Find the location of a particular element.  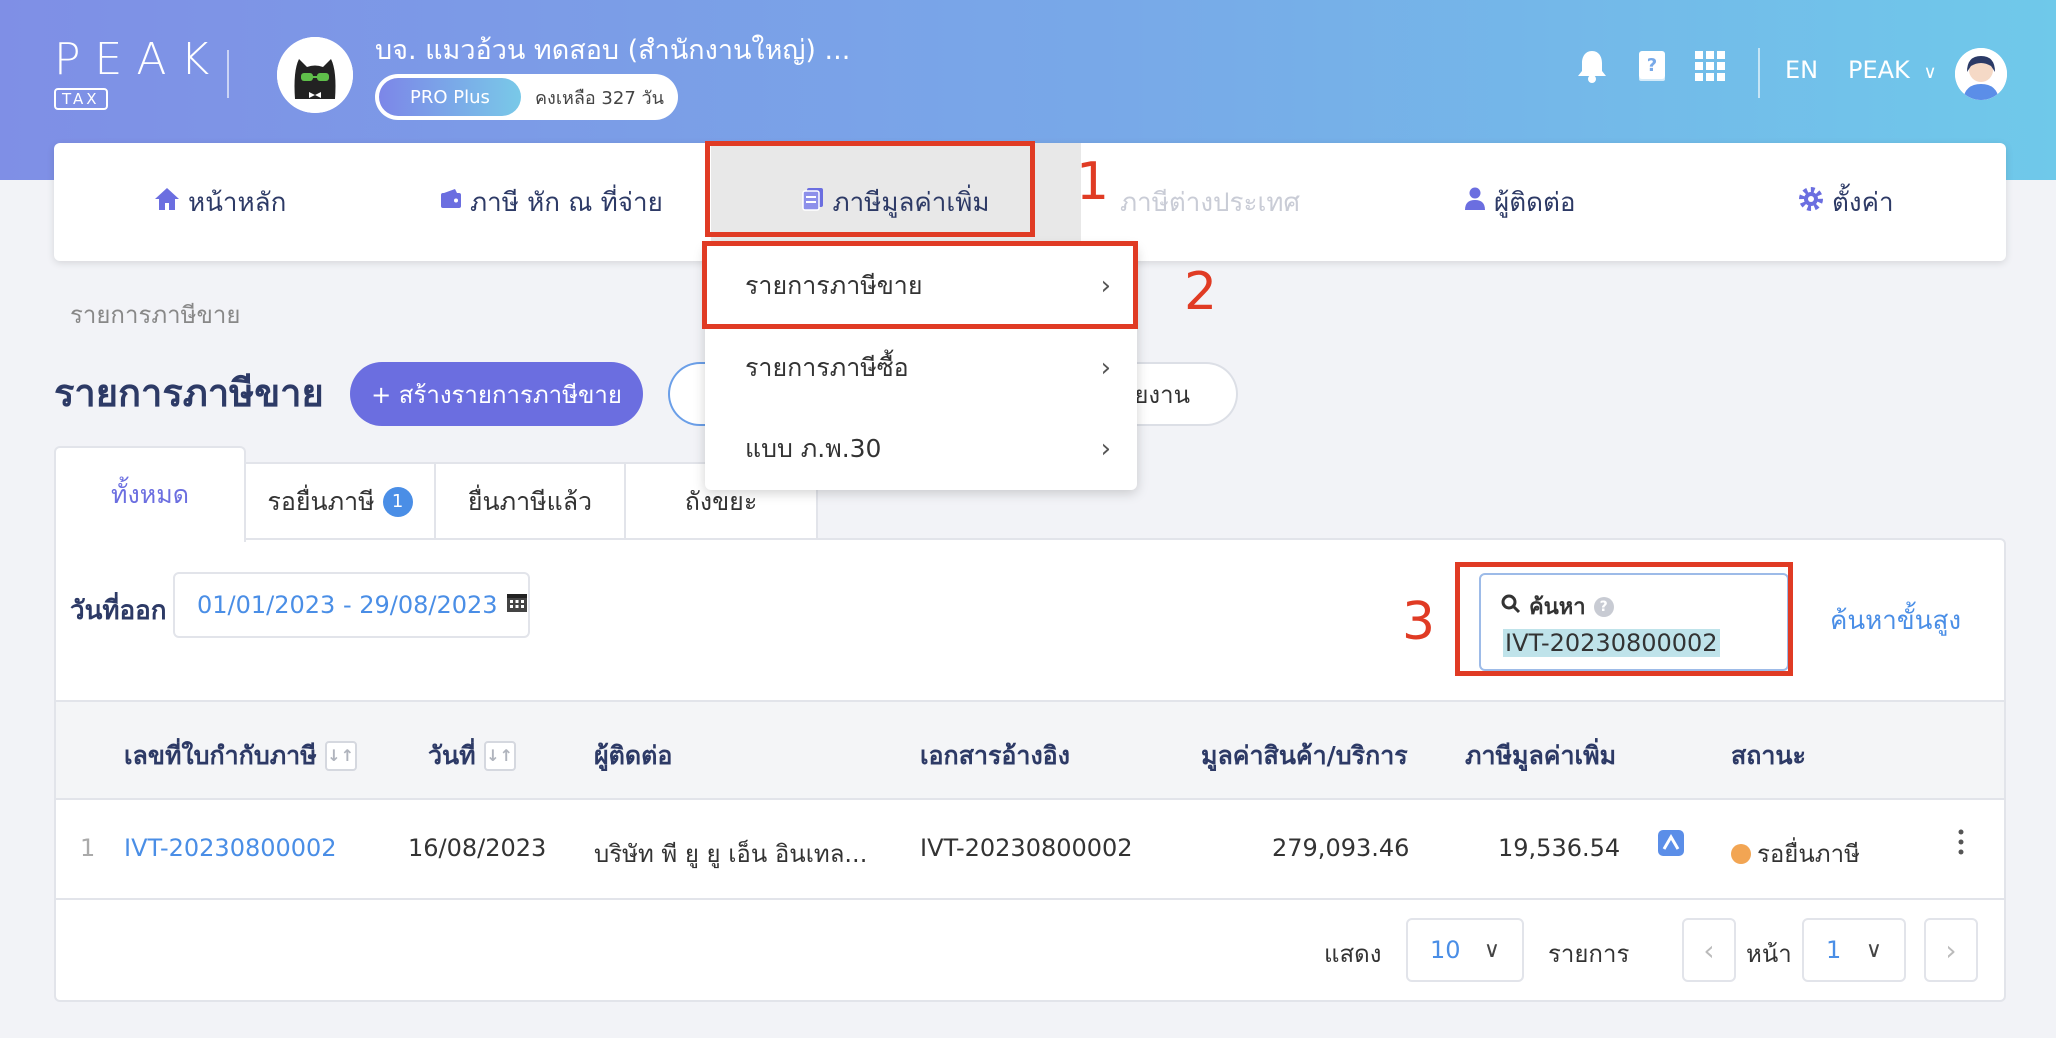

column-reference: เอกสารอ้างอิง is located at coordinates (995, 756).